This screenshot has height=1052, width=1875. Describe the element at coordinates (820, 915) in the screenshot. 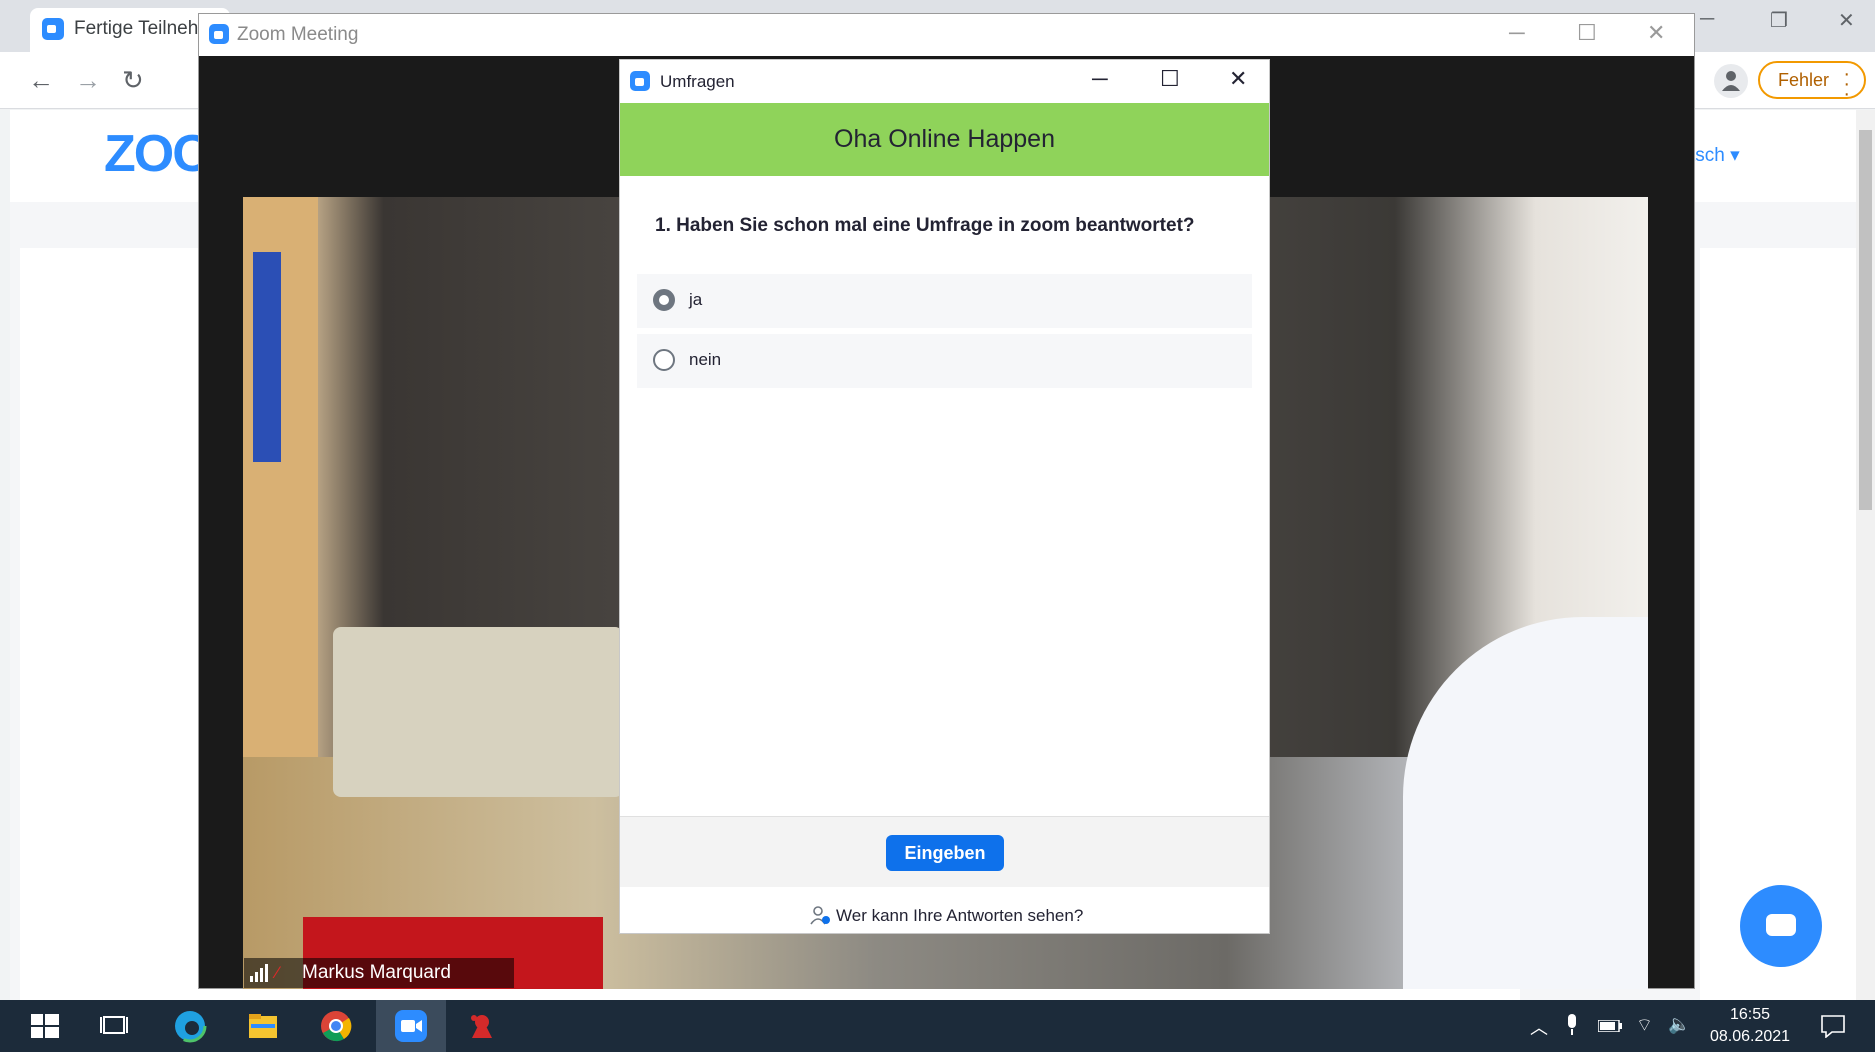

I see `person-info-icon` at that location.